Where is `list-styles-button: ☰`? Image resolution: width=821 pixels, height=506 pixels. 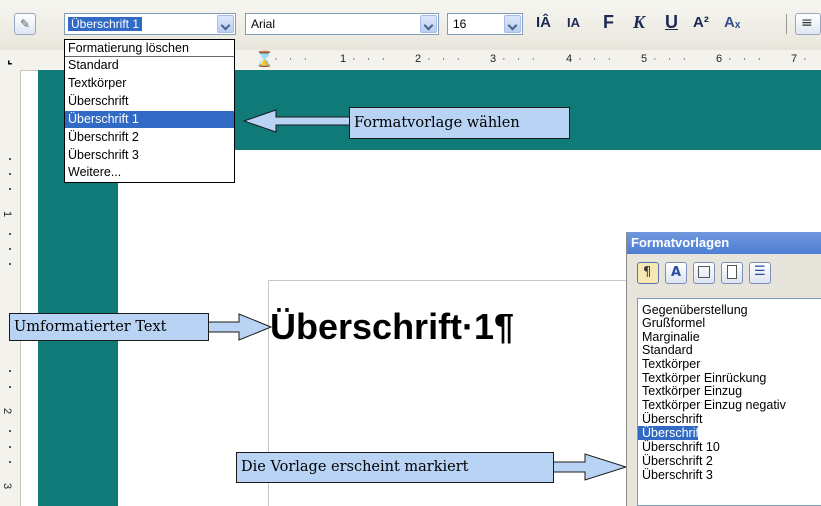
list-styles-button: ☰ is located at coordinates (760, 273).